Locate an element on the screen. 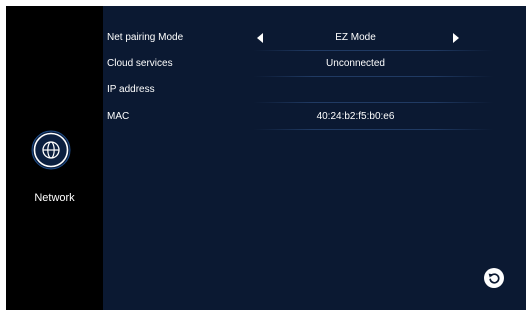  back-icon is located at coordinates (494, 278).